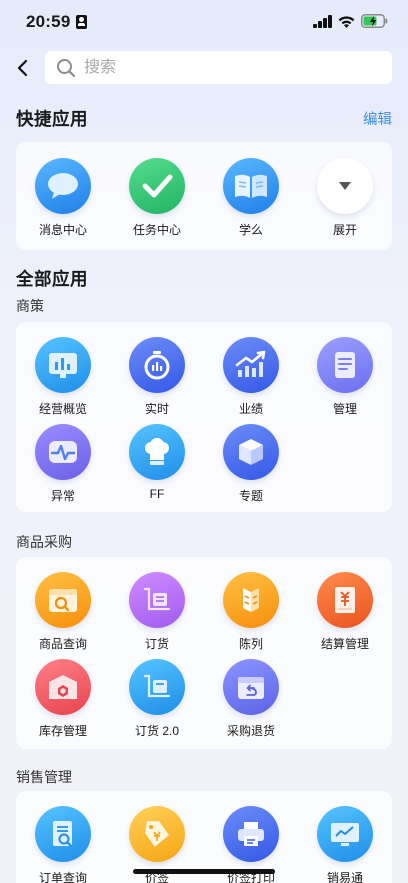 The image size is (408, 883). I want to click on app-ff: FF, so click(157, 464).